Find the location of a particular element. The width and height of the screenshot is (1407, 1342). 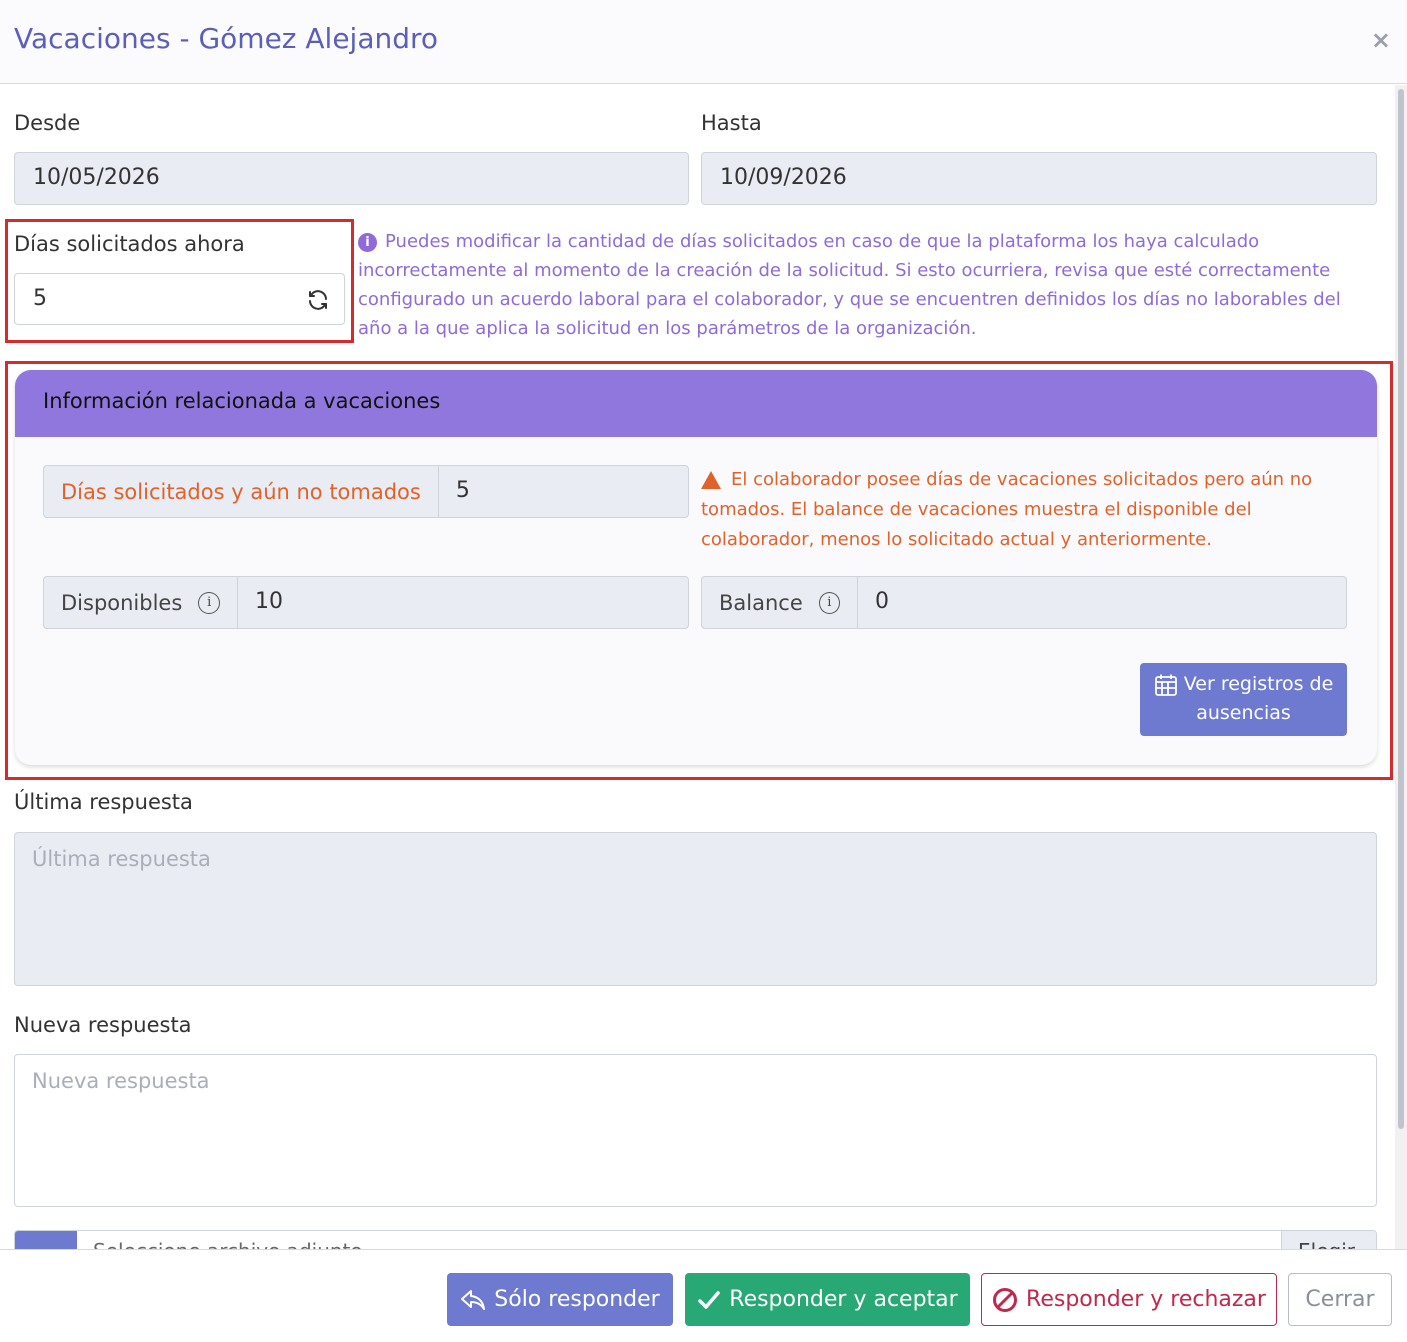

dias-ahora-input: 5 is located at coordinates (179, 299).